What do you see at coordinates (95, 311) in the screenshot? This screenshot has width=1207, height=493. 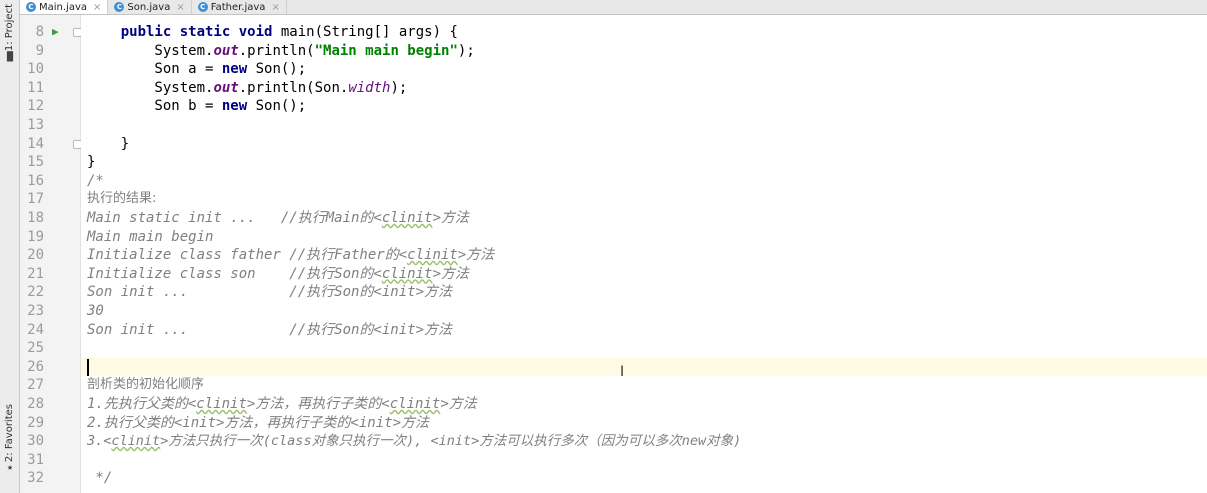 I see `comment-text: 30` at bounding box center [95, 311].